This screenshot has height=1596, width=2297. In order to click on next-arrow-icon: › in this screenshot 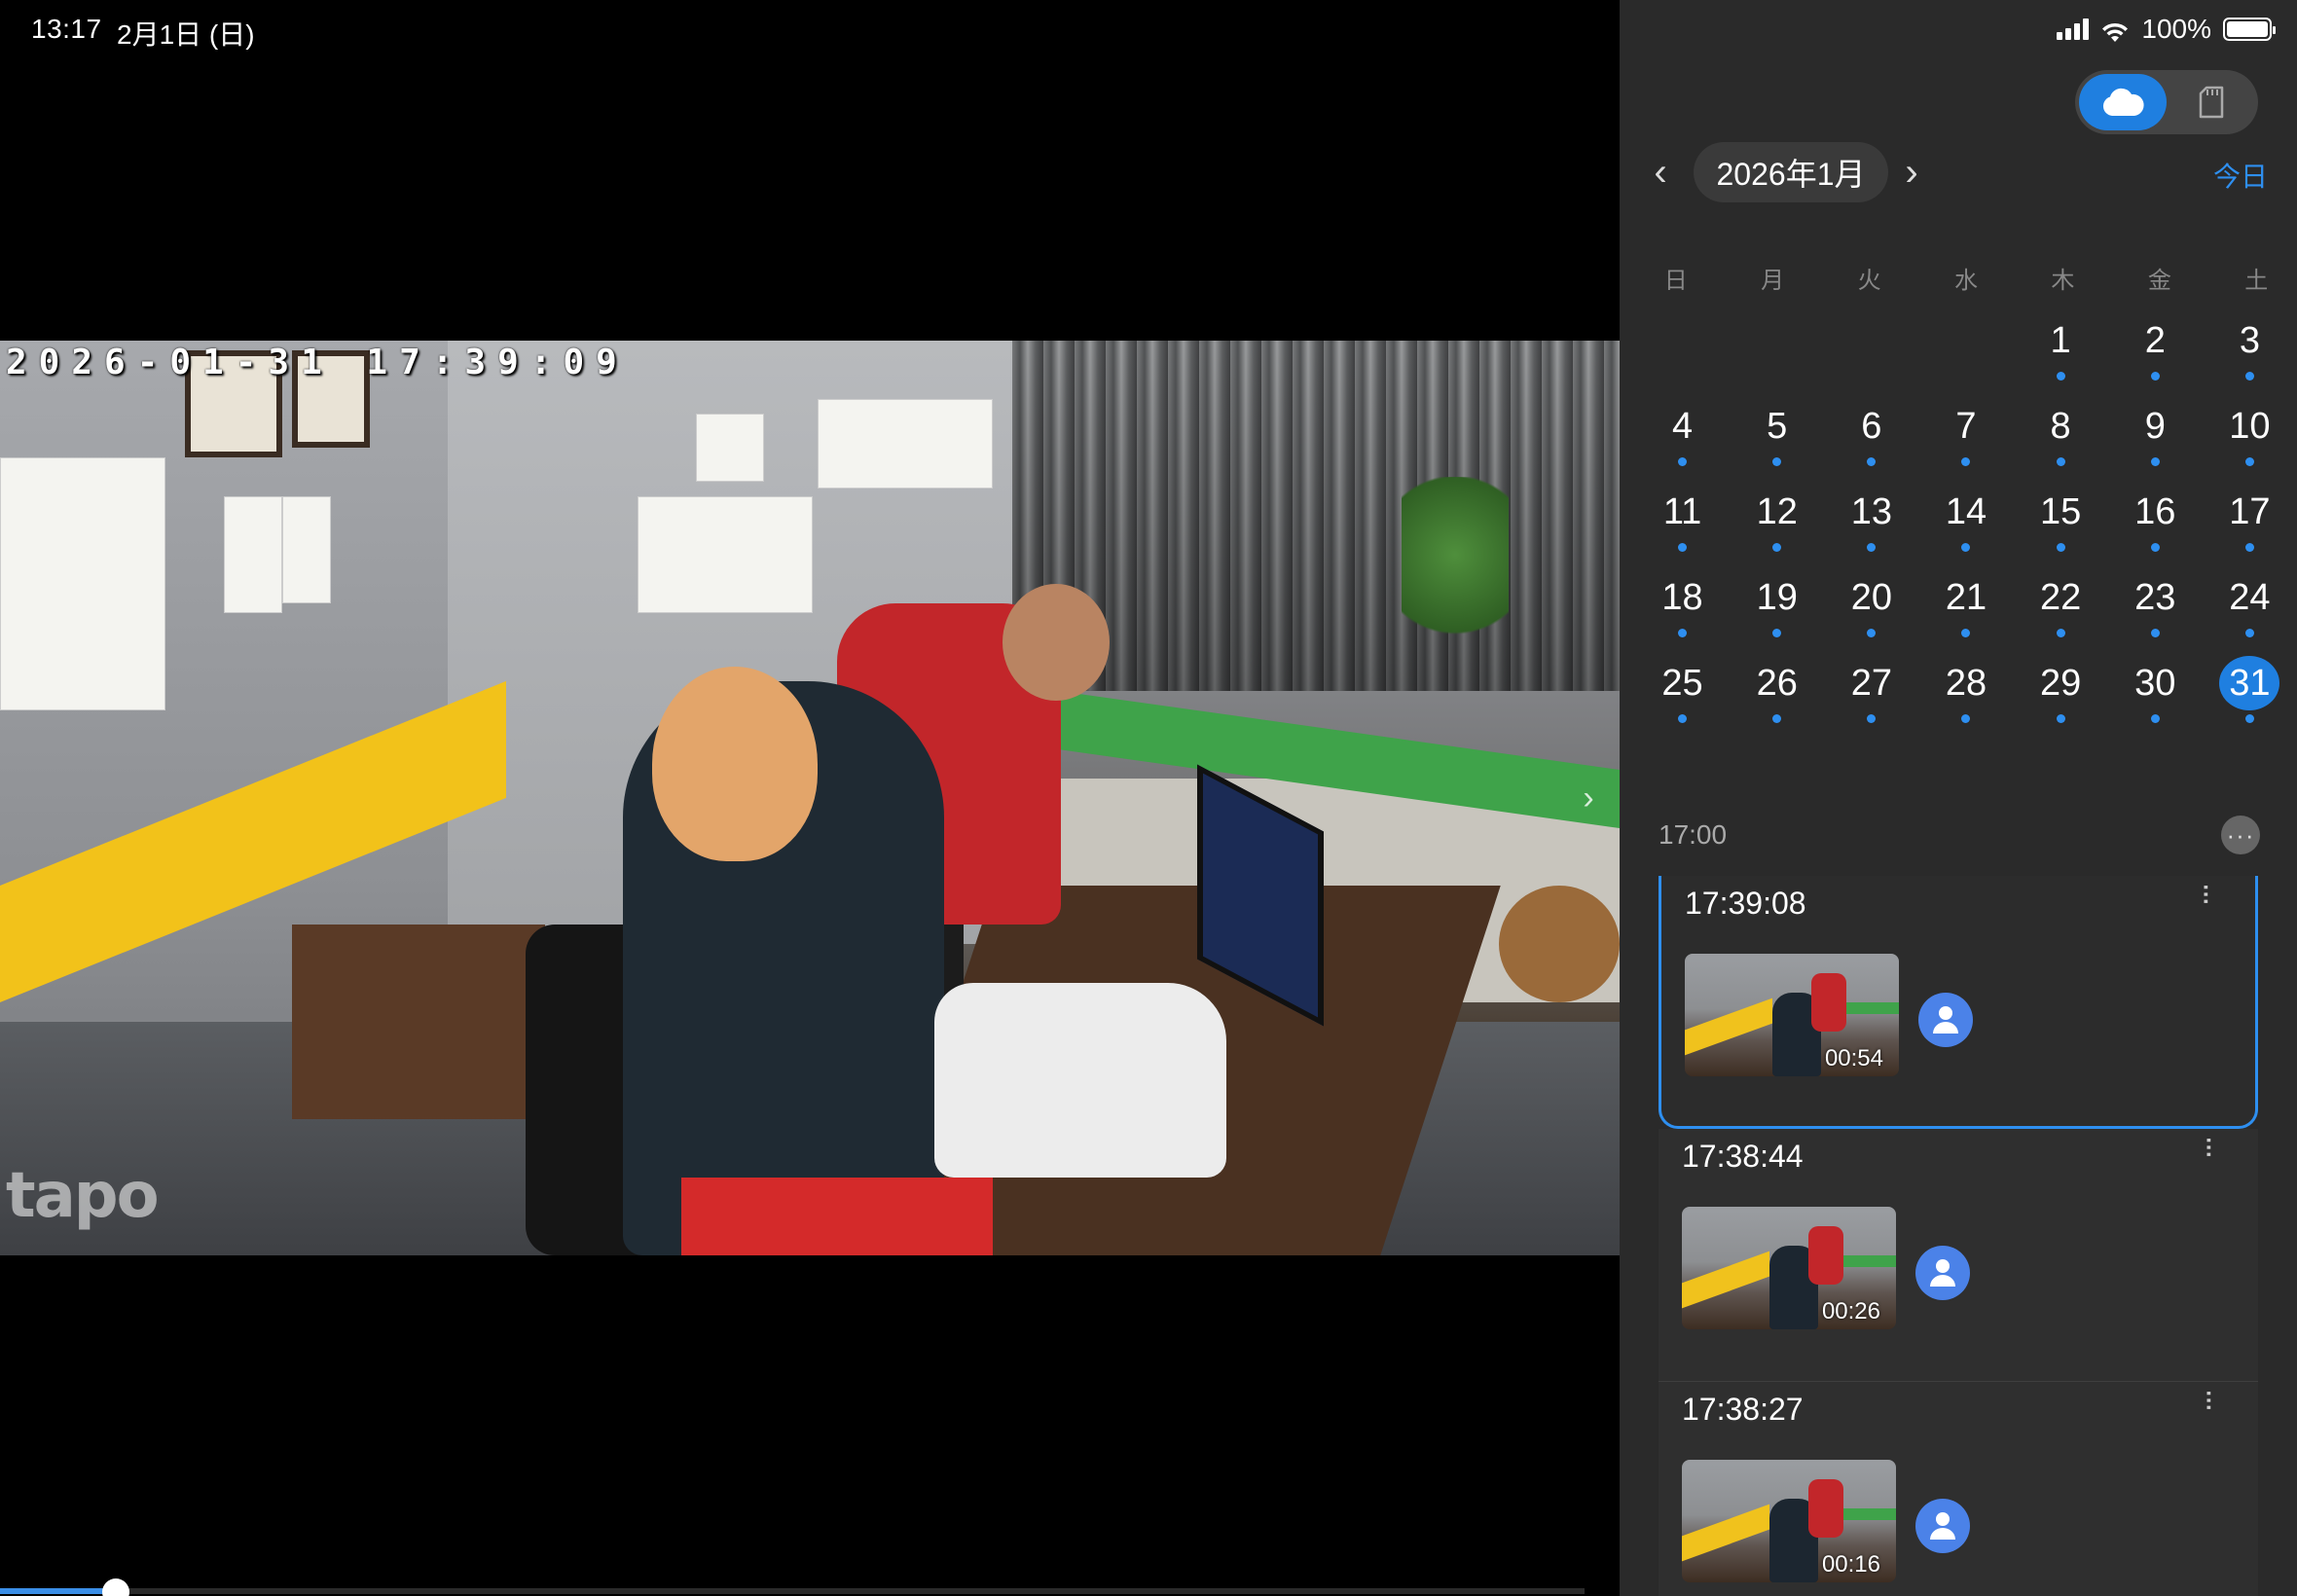, I will do `click(1589, 798)`.